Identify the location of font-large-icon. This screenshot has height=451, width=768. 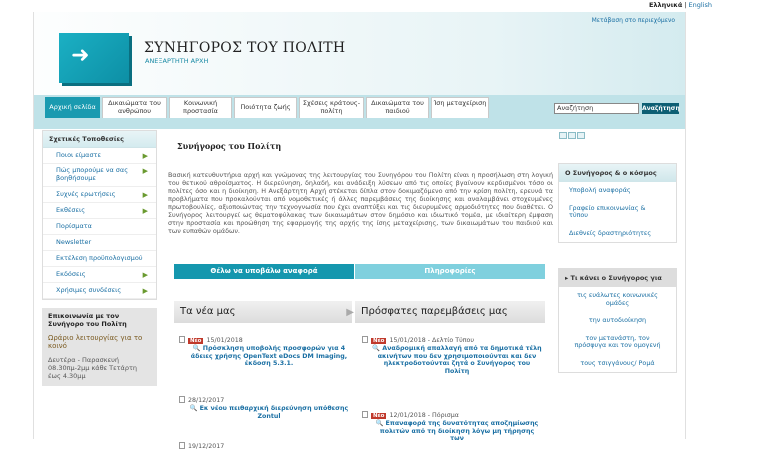
(572, 135).